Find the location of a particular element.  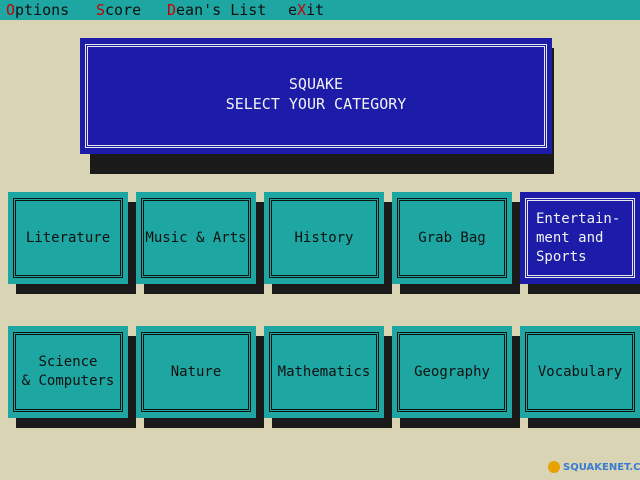

category-label: Science & Computers is located at coordinates (68, 371).